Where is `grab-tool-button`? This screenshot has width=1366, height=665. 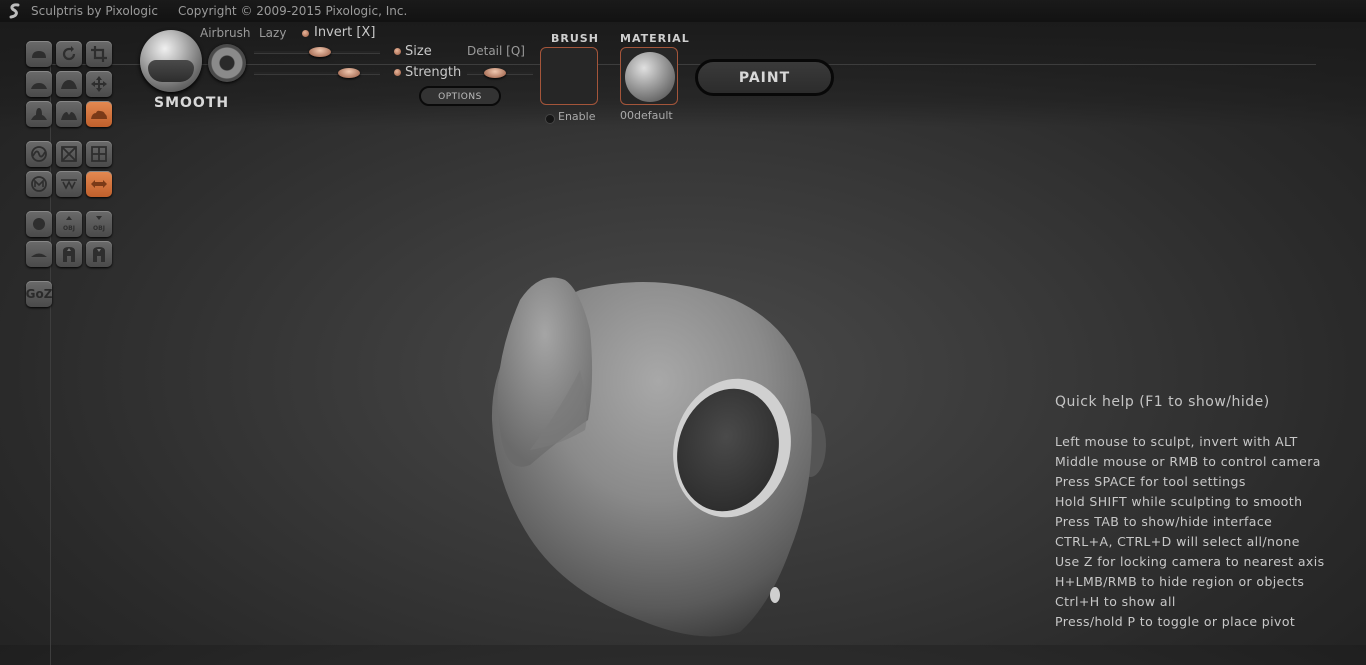 grab-tool-button is located at coordinates (99, 84).